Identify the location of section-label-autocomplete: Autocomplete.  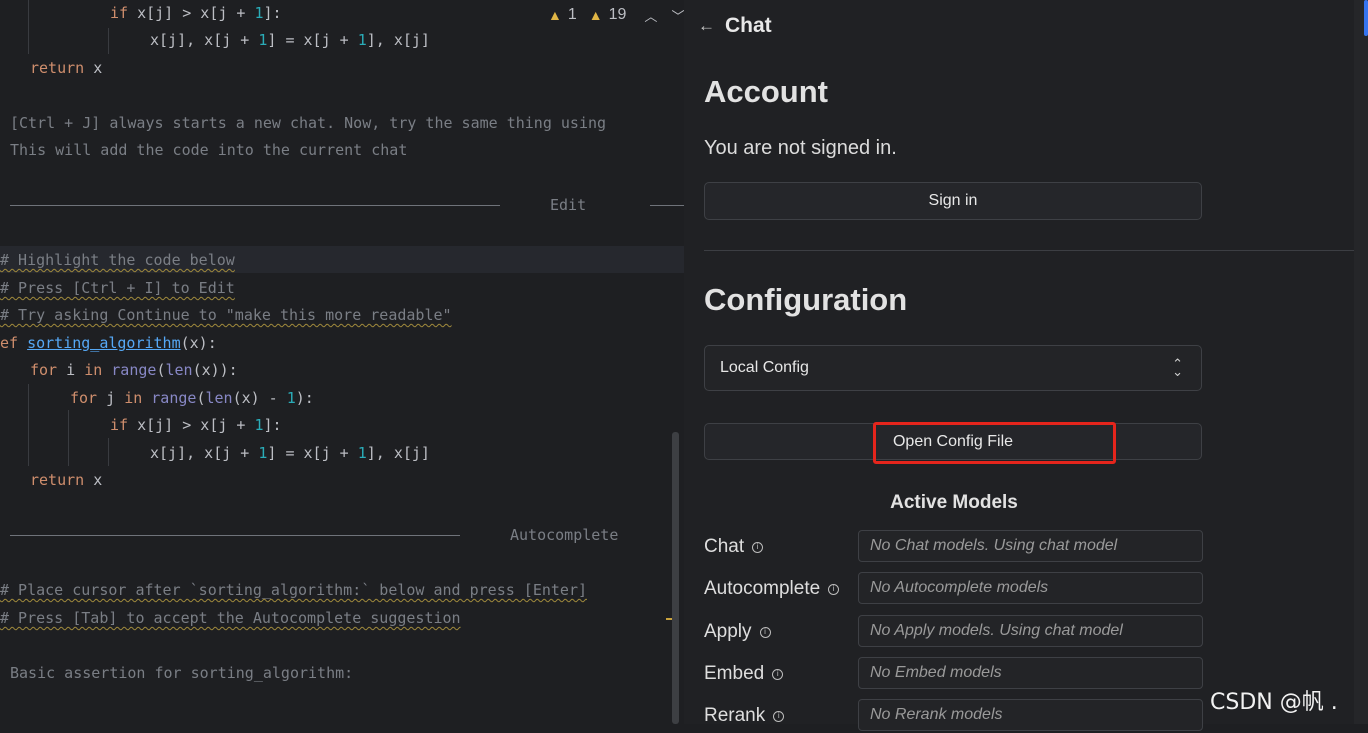
(564, 535).